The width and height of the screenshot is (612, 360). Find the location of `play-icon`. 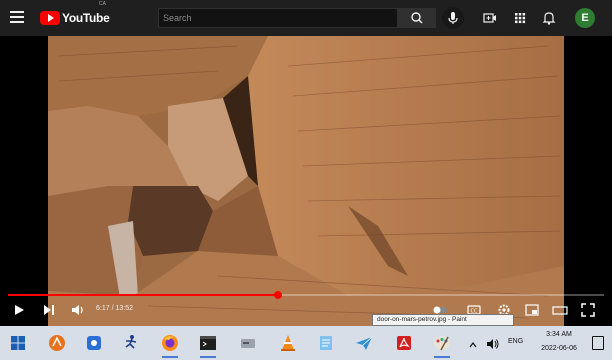

play-icon is located at coordinates (19, 310).